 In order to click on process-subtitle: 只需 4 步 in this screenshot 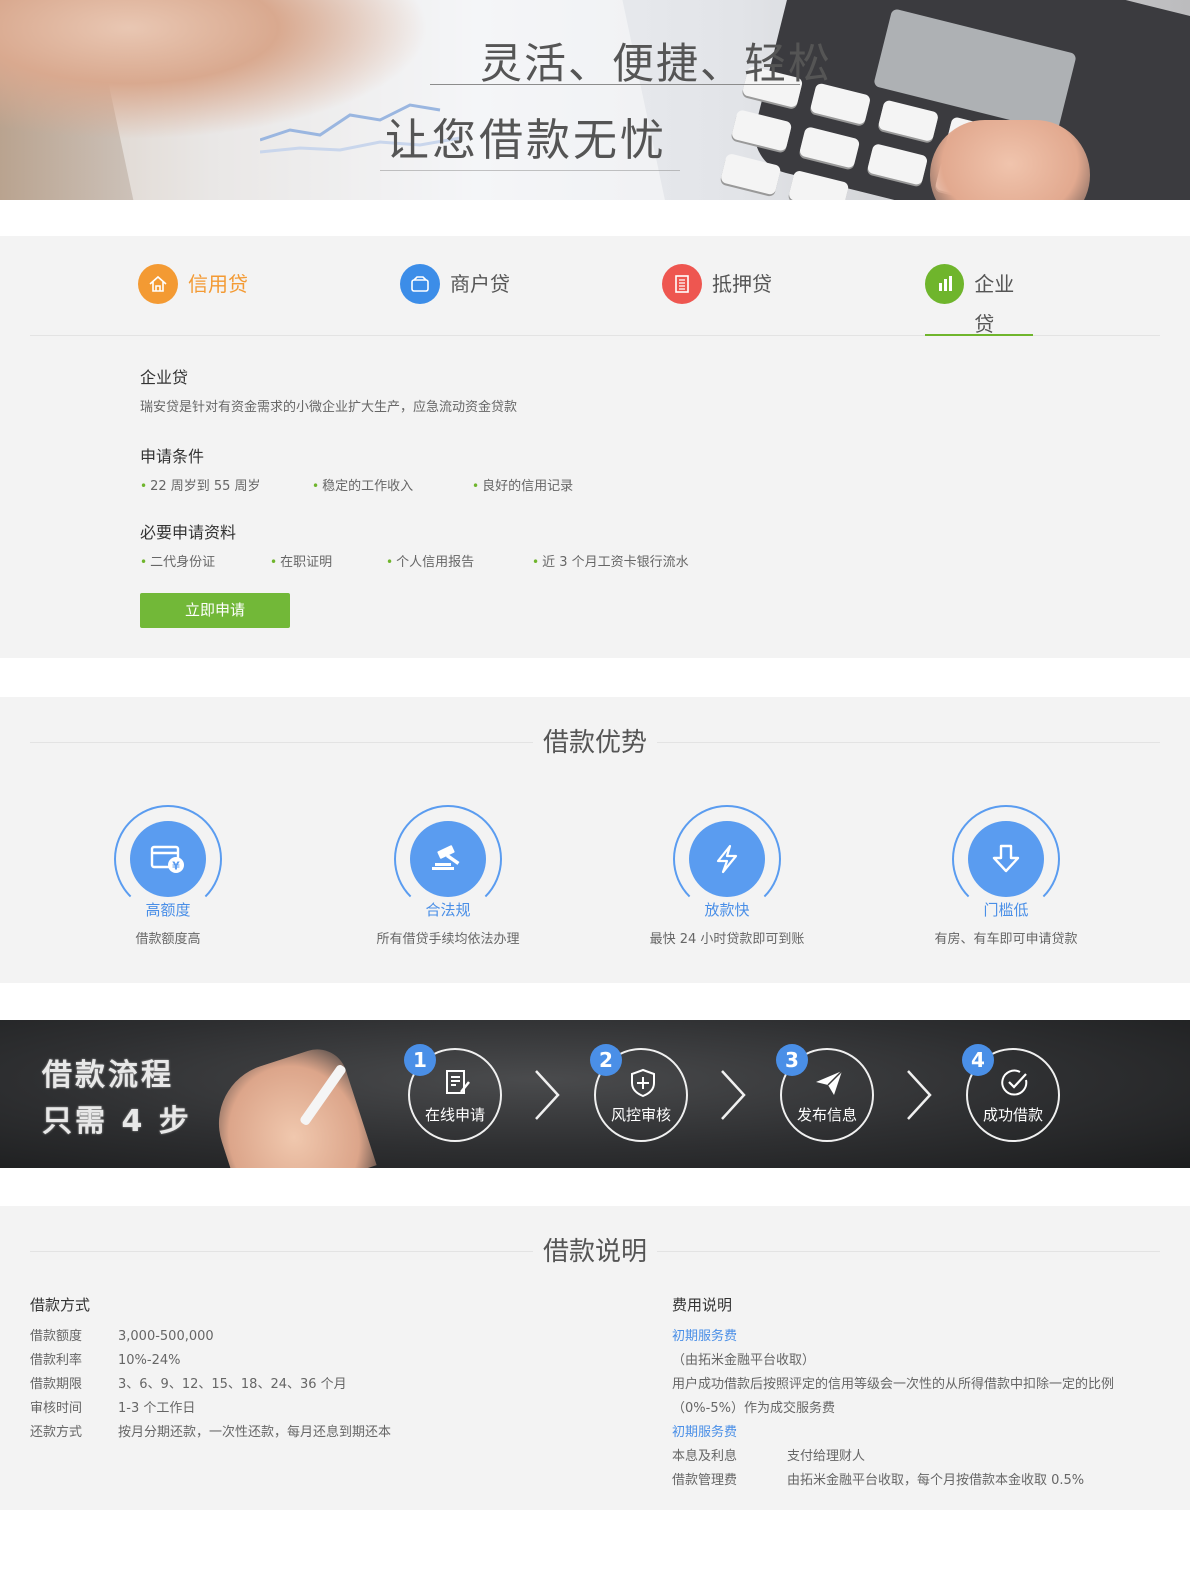, I will do `click(117, 1121)`.